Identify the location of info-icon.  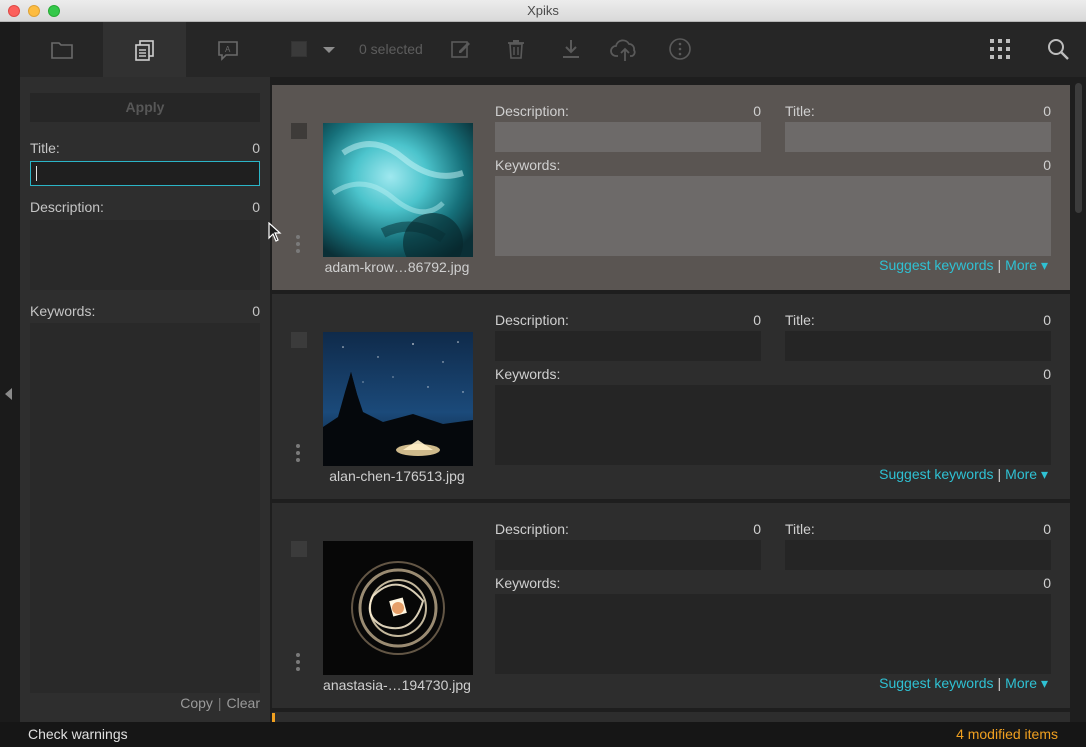
(680, 49).